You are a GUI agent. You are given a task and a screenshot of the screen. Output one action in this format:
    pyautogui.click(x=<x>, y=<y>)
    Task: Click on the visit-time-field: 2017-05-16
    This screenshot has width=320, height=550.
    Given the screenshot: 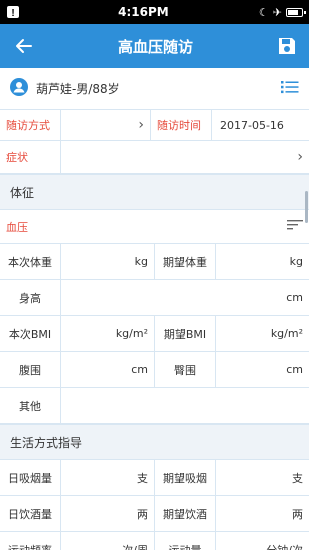 What is the action you would take?
    pyautogui.click(x=260, y=125)
    